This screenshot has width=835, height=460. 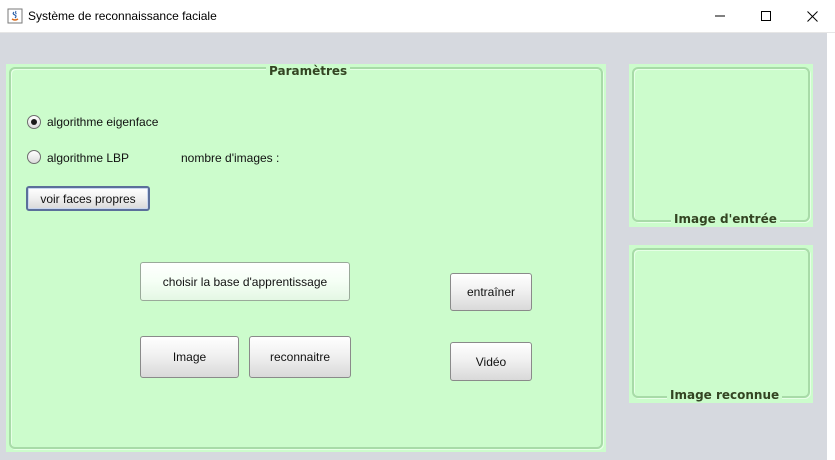 I want to click on voir-faces-propres-button: voir faces propres, so click(x=88, y=198).